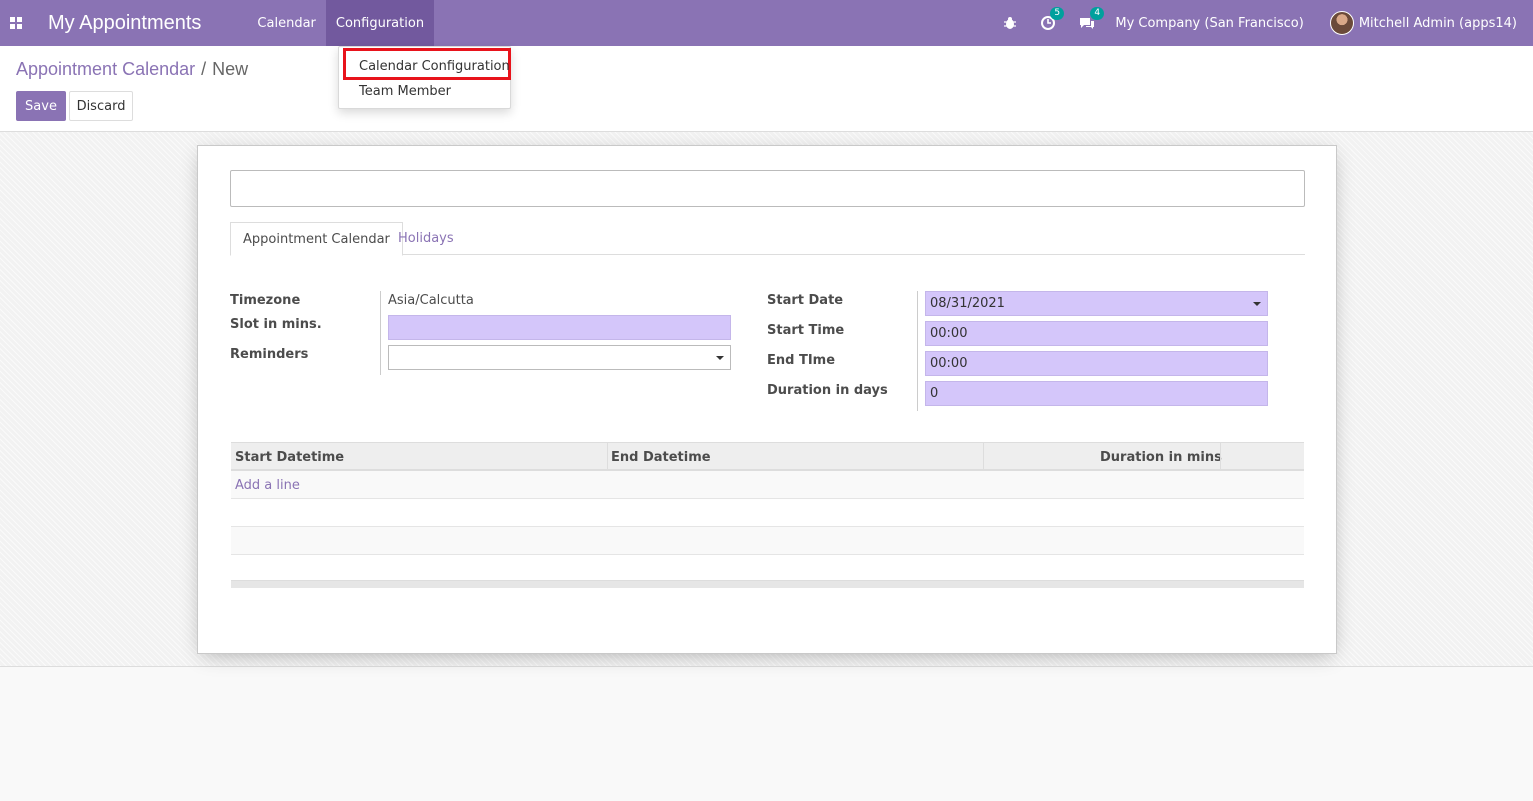 The image size is (1533, 801). I want to click on timezone-label: Timezone, so click(265, 300).